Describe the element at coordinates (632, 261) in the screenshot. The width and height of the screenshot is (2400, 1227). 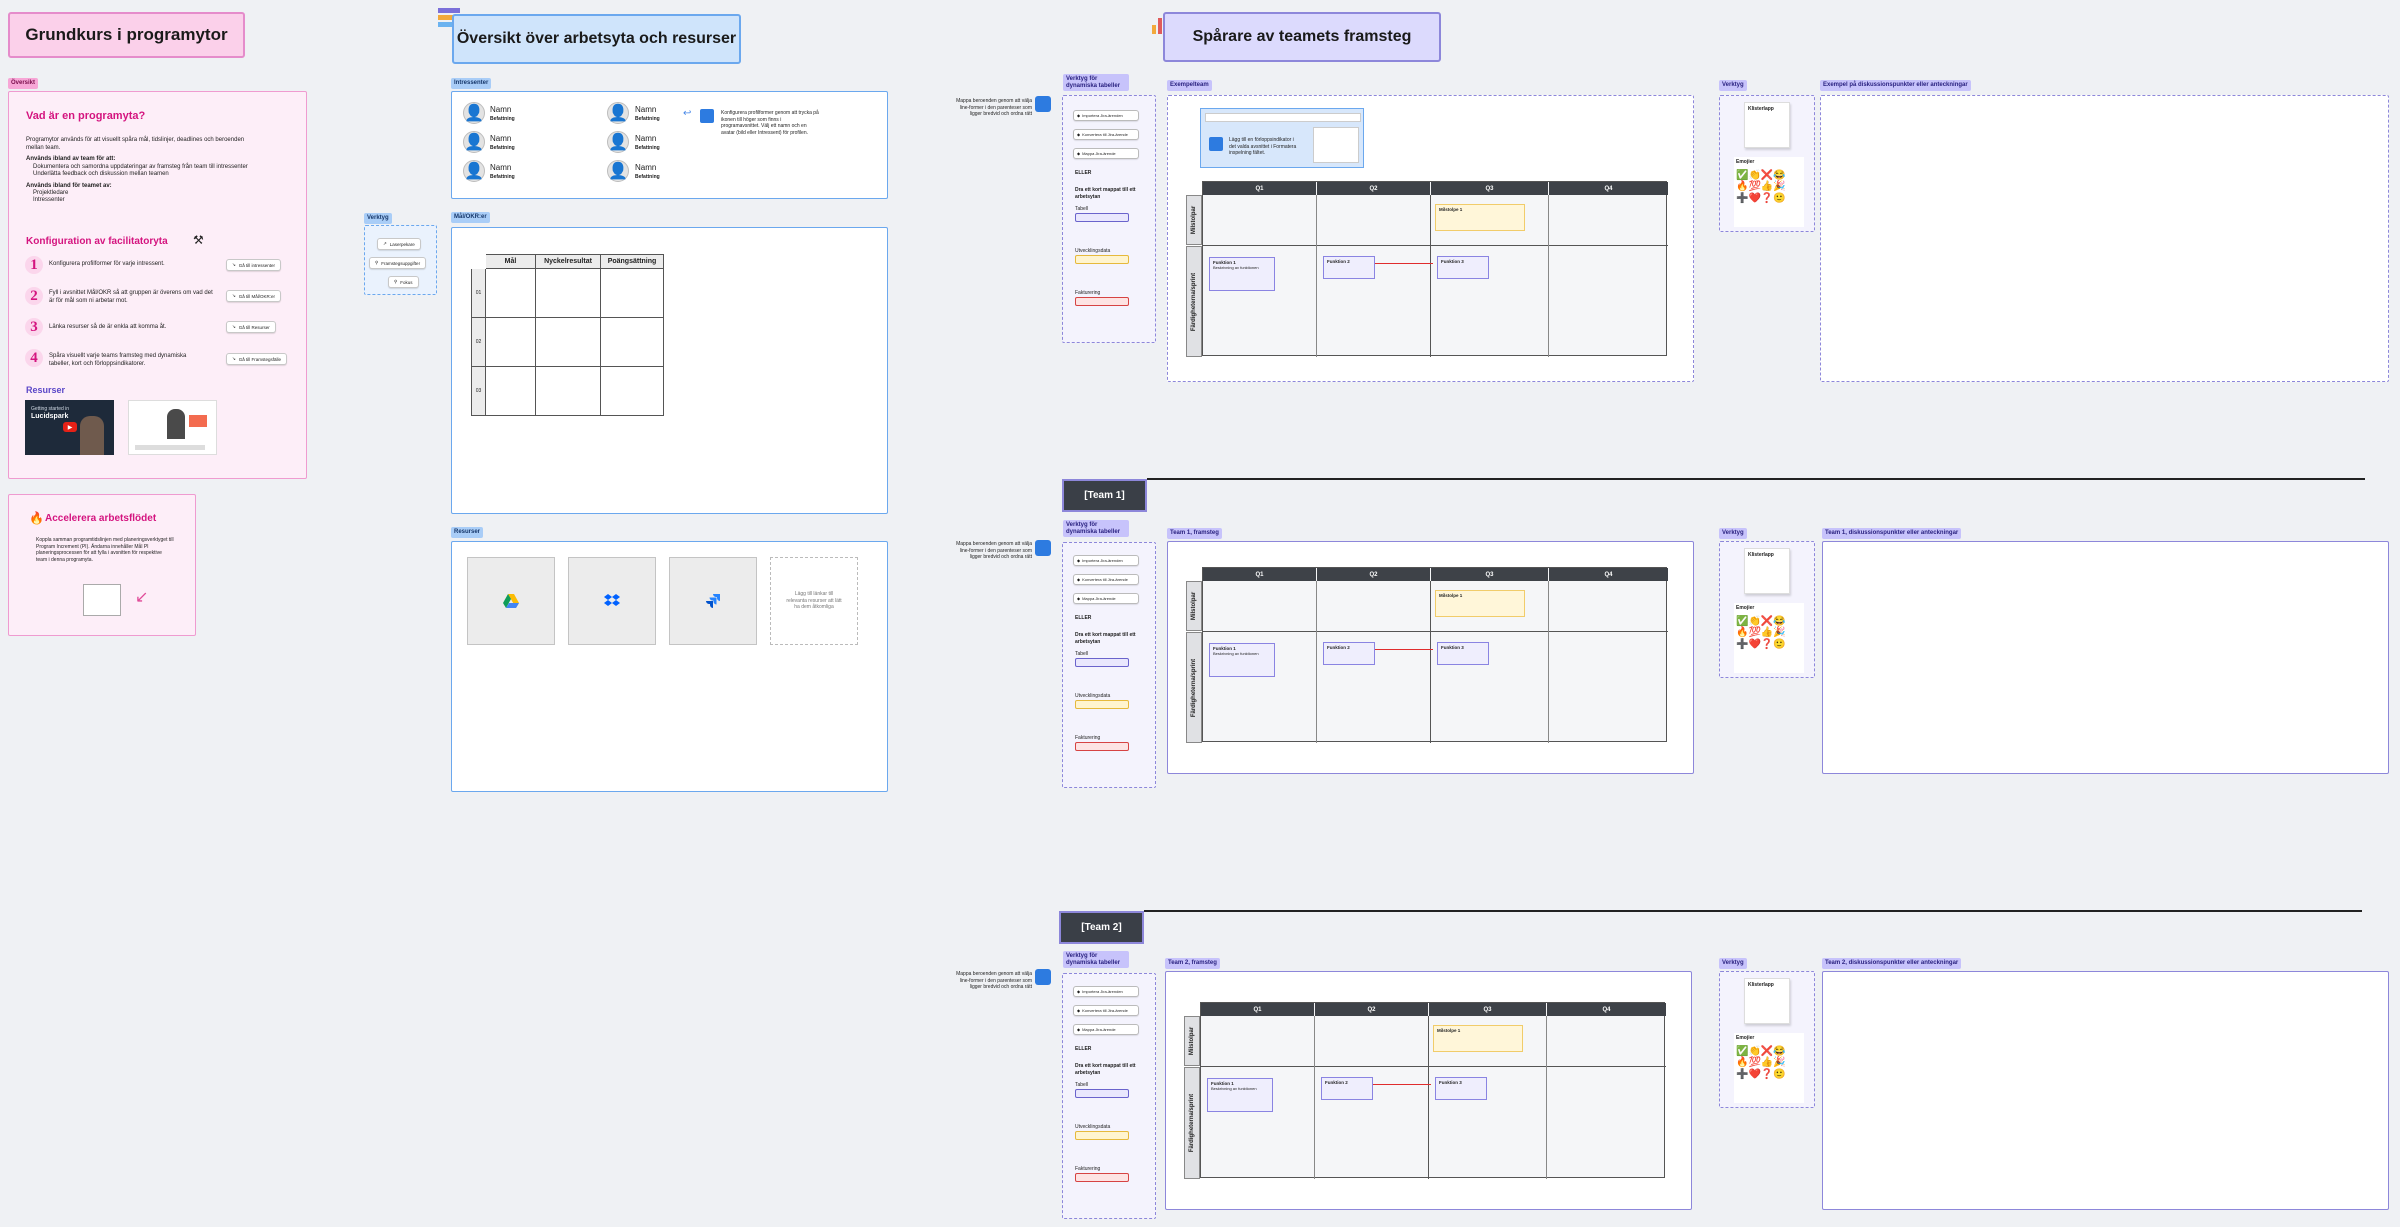
I see `okr-col-score: Poängsättning` at that location.